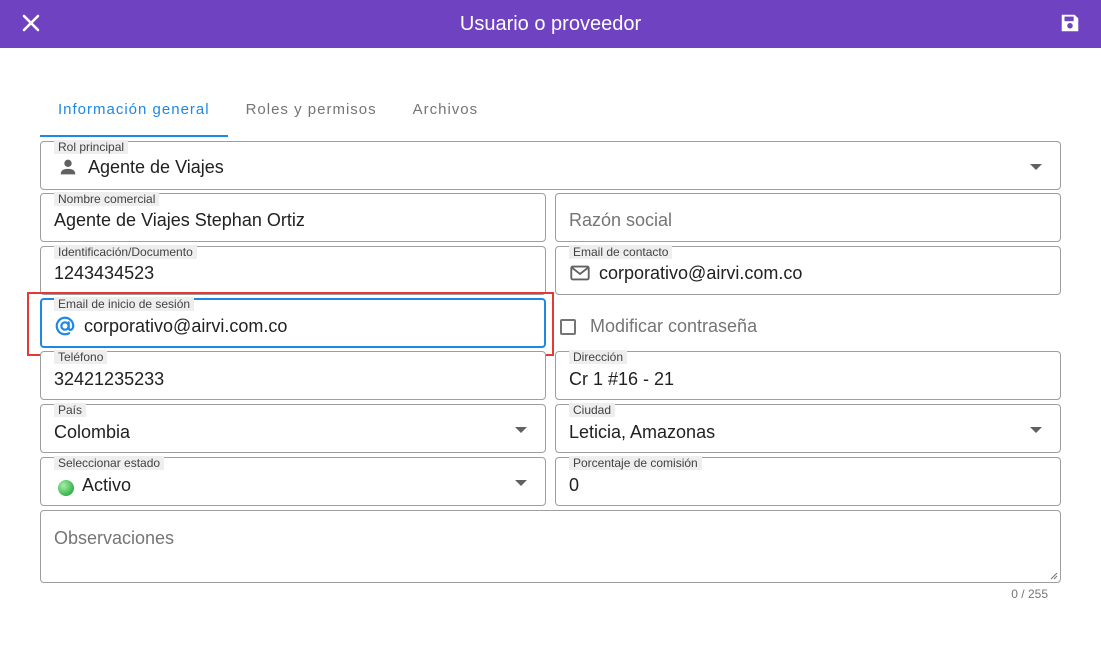 Image resolution: width=1101 pixels, height=648 pixels. What do you see at coordinates (642, 432) in the screenshot?
I see `ciudad-value: Leticia, Amazonas` at bounding box center [642, 432].